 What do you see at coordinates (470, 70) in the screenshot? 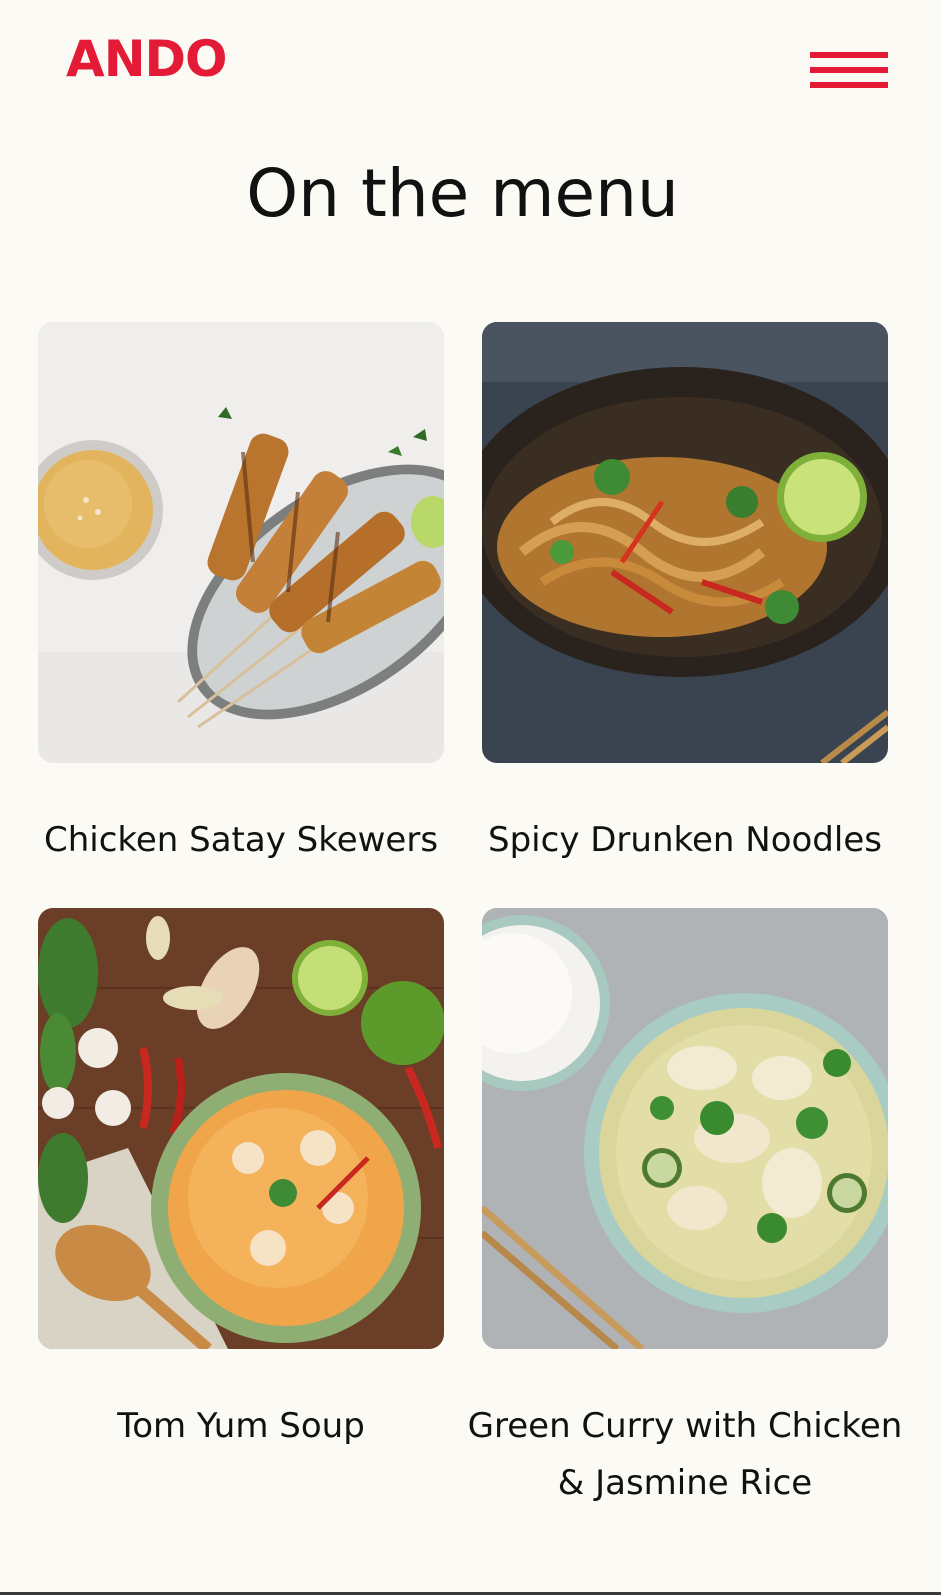
I see `site-header: ANDO` at bounding box center [470, 70].